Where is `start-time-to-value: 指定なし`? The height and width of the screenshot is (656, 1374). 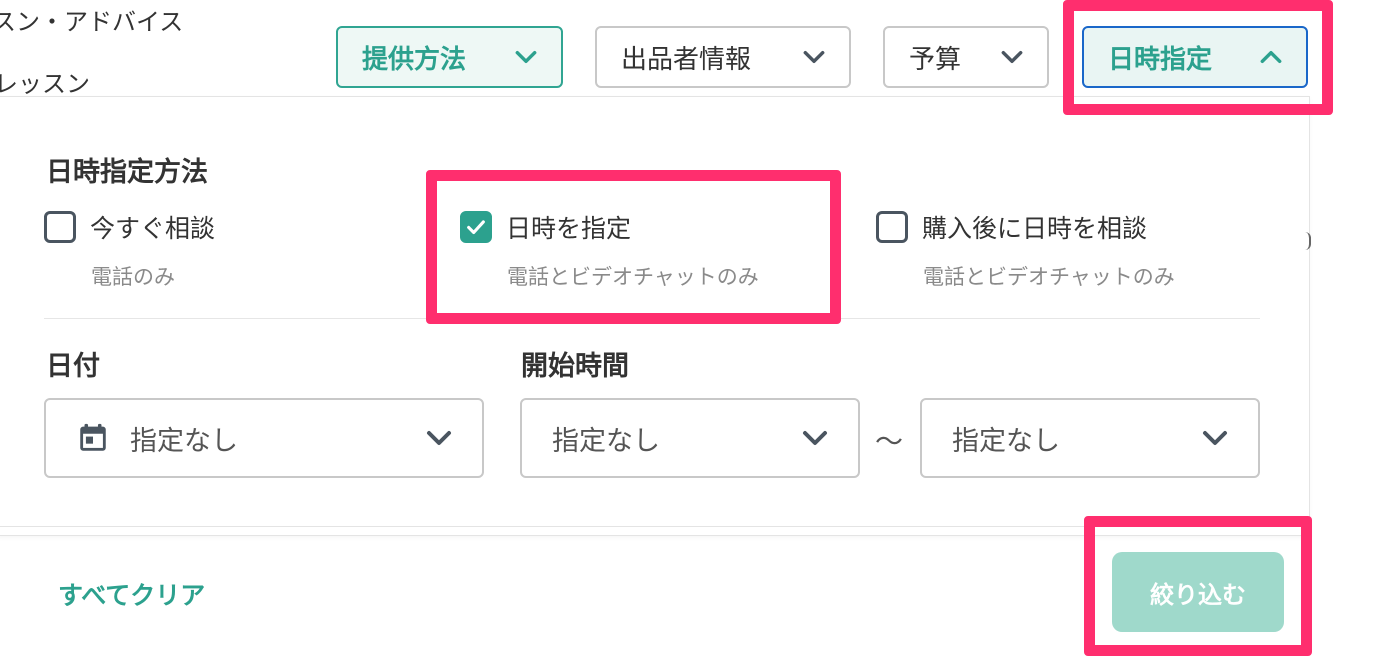 start-time-to-value: 指定なし is located at coordinates (1006, 441).